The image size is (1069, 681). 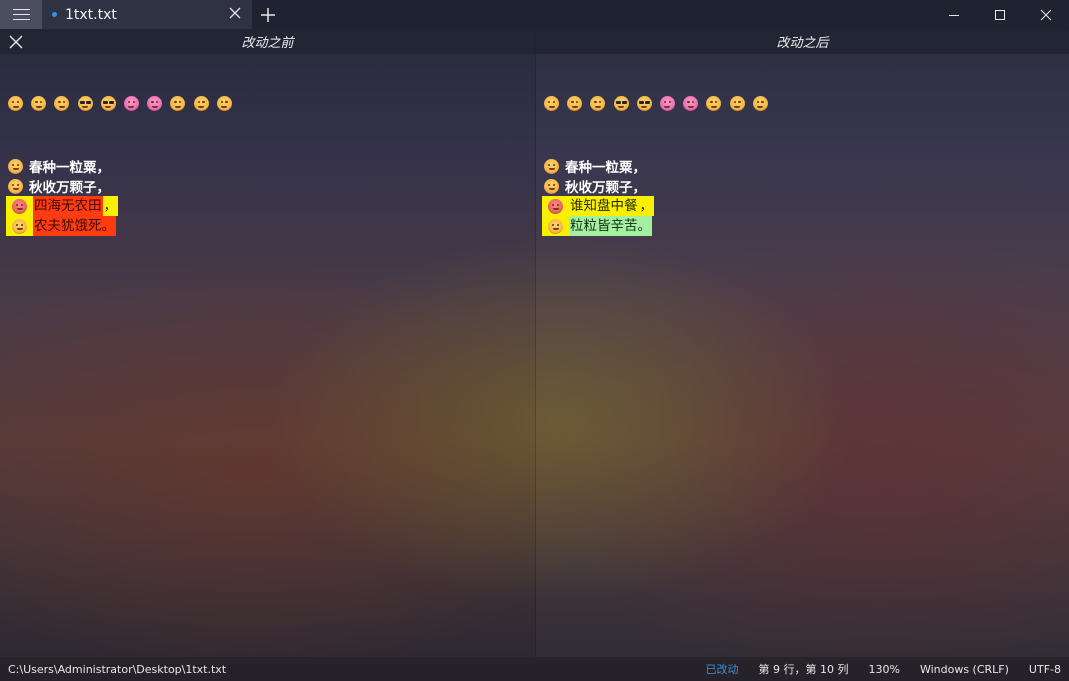 I want to click on menu-button, so click(x=21, y=14).